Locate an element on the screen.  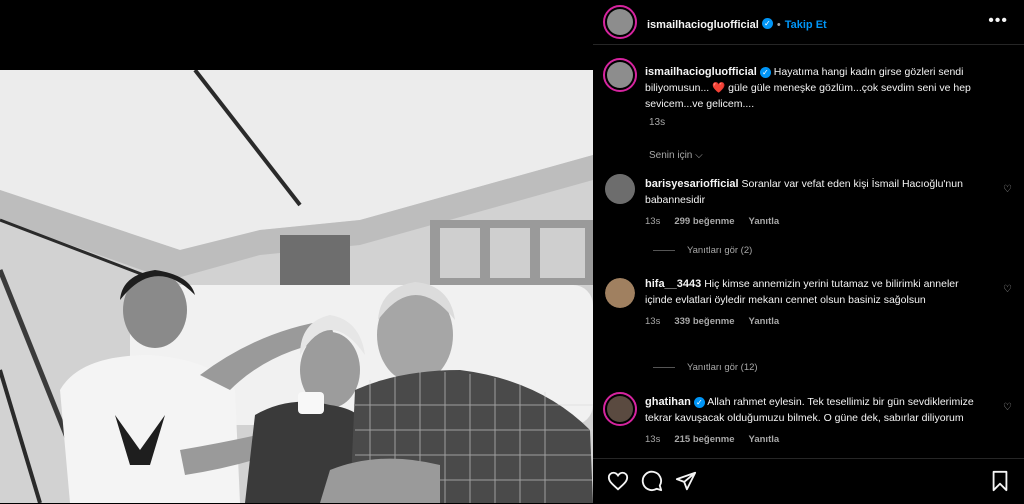
heart-icon is located at coordinates (618, 481).